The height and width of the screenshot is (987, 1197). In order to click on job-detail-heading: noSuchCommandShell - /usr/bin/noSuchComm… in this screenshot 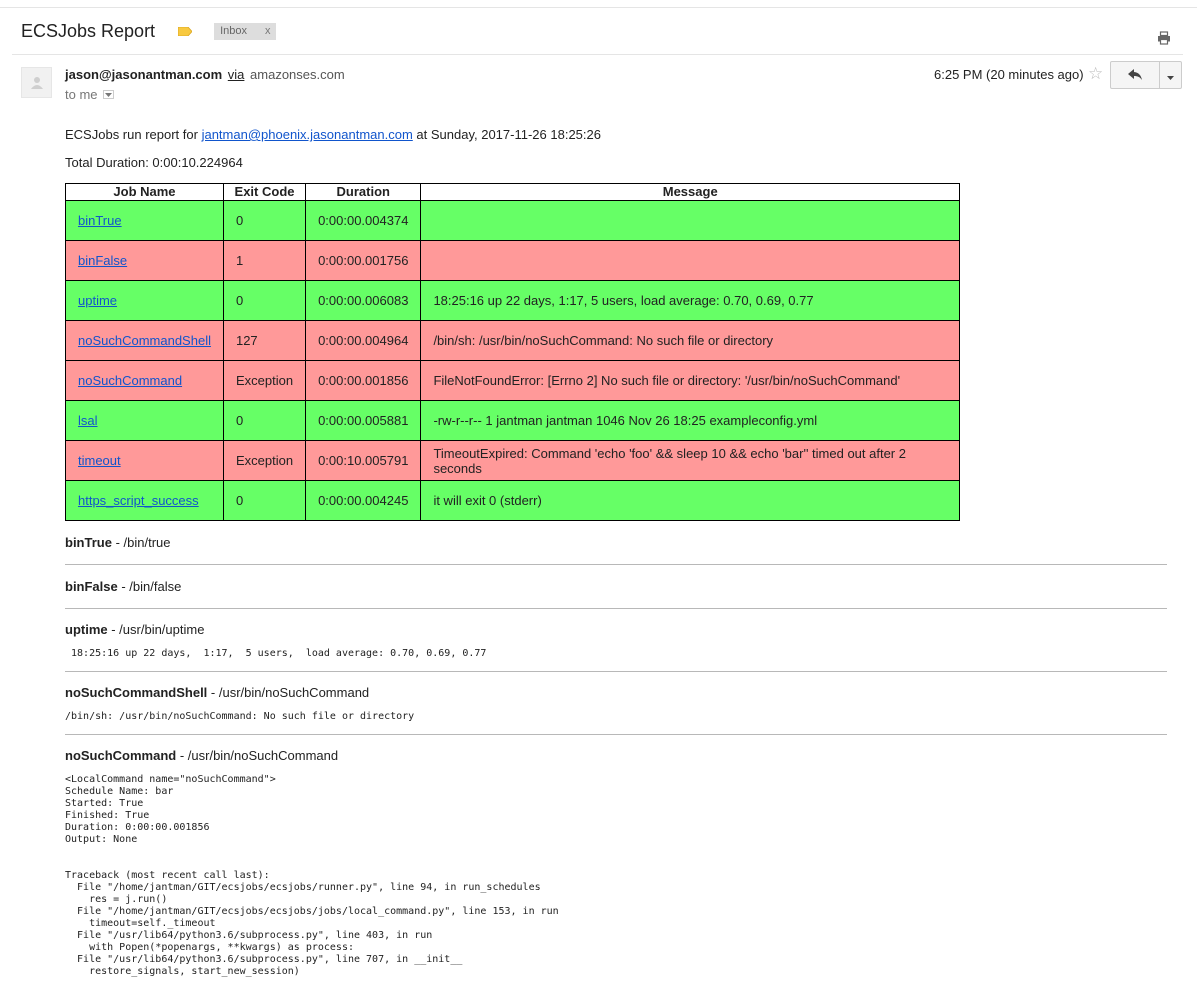, I will do `click(616, 692)`.